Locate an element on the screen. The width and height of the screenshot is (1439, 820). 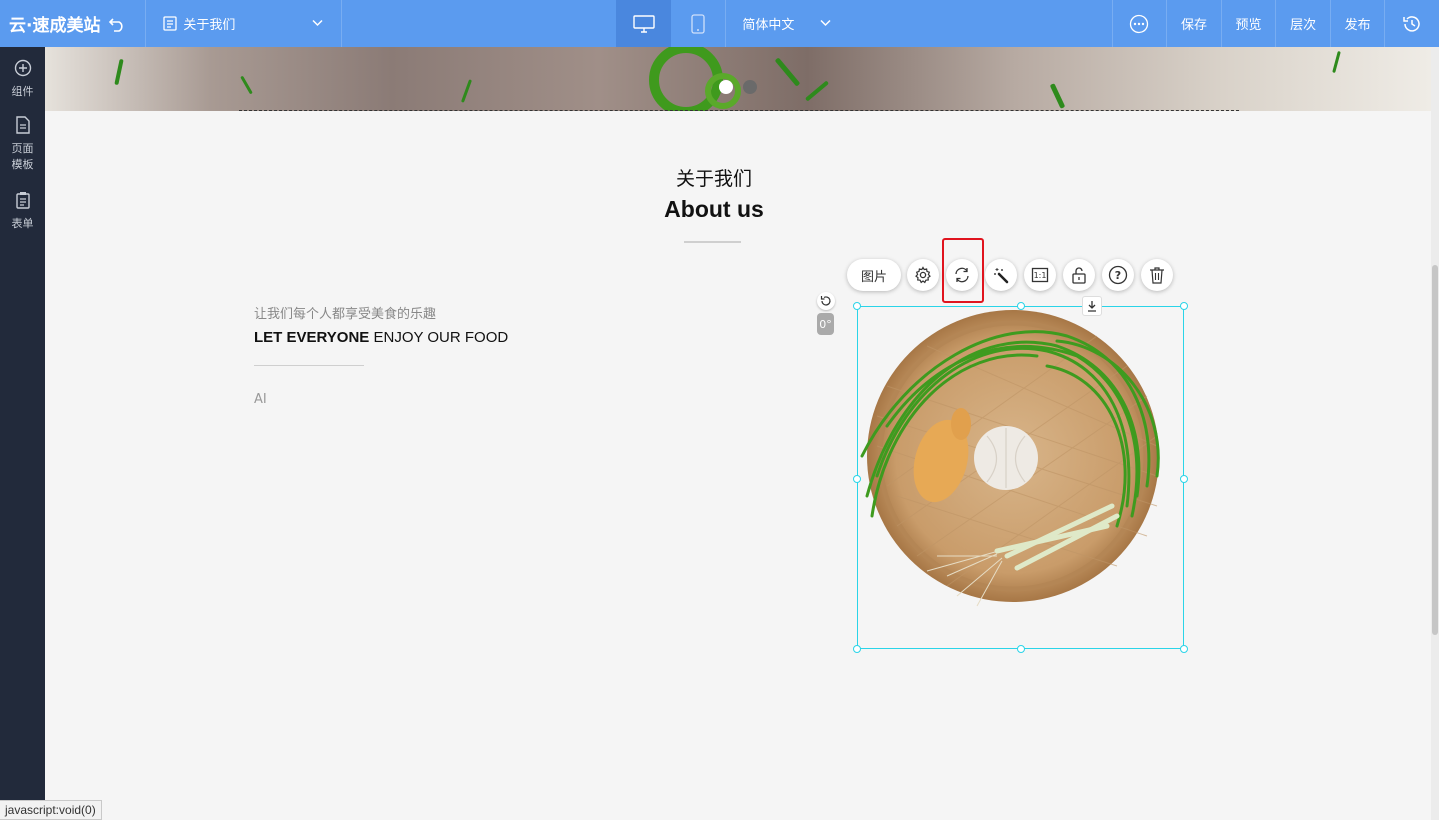
picture-button: 图片 is located at coordinates (874, 275).